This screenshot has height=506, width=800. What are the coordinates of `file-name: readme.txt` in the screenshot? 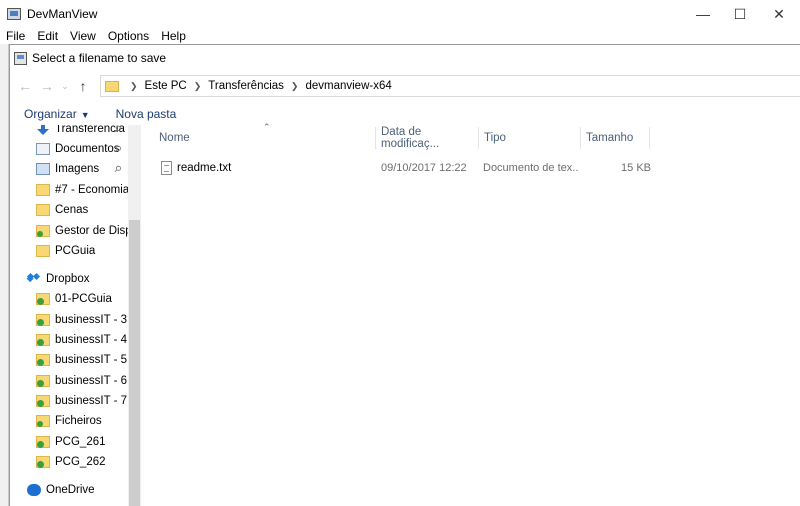 It's located at (204, 168).